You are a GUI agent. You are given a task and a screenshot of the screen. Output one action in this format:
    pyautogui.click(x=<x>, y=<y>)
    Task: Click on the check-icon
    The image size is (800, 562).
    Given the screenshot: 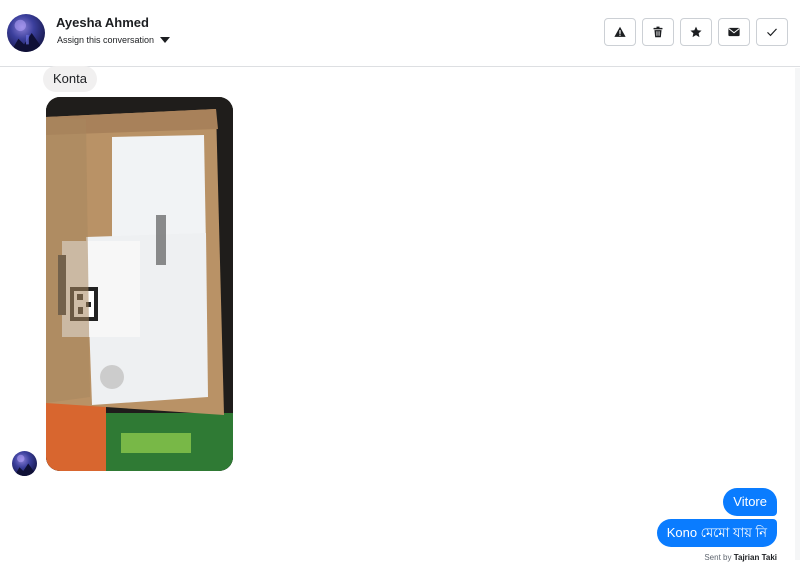 What is the action you would take?
    pyautogui.click(x=772, y=32)
    